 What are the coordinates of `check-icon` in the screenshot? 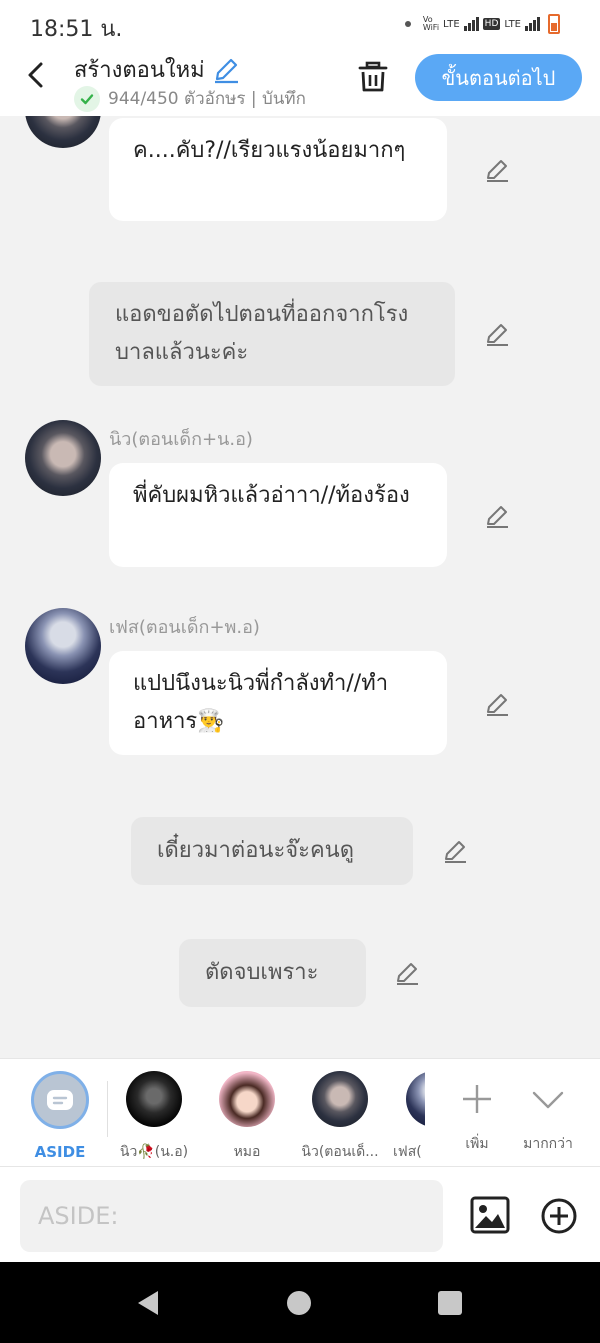 It's located at (87, 98).